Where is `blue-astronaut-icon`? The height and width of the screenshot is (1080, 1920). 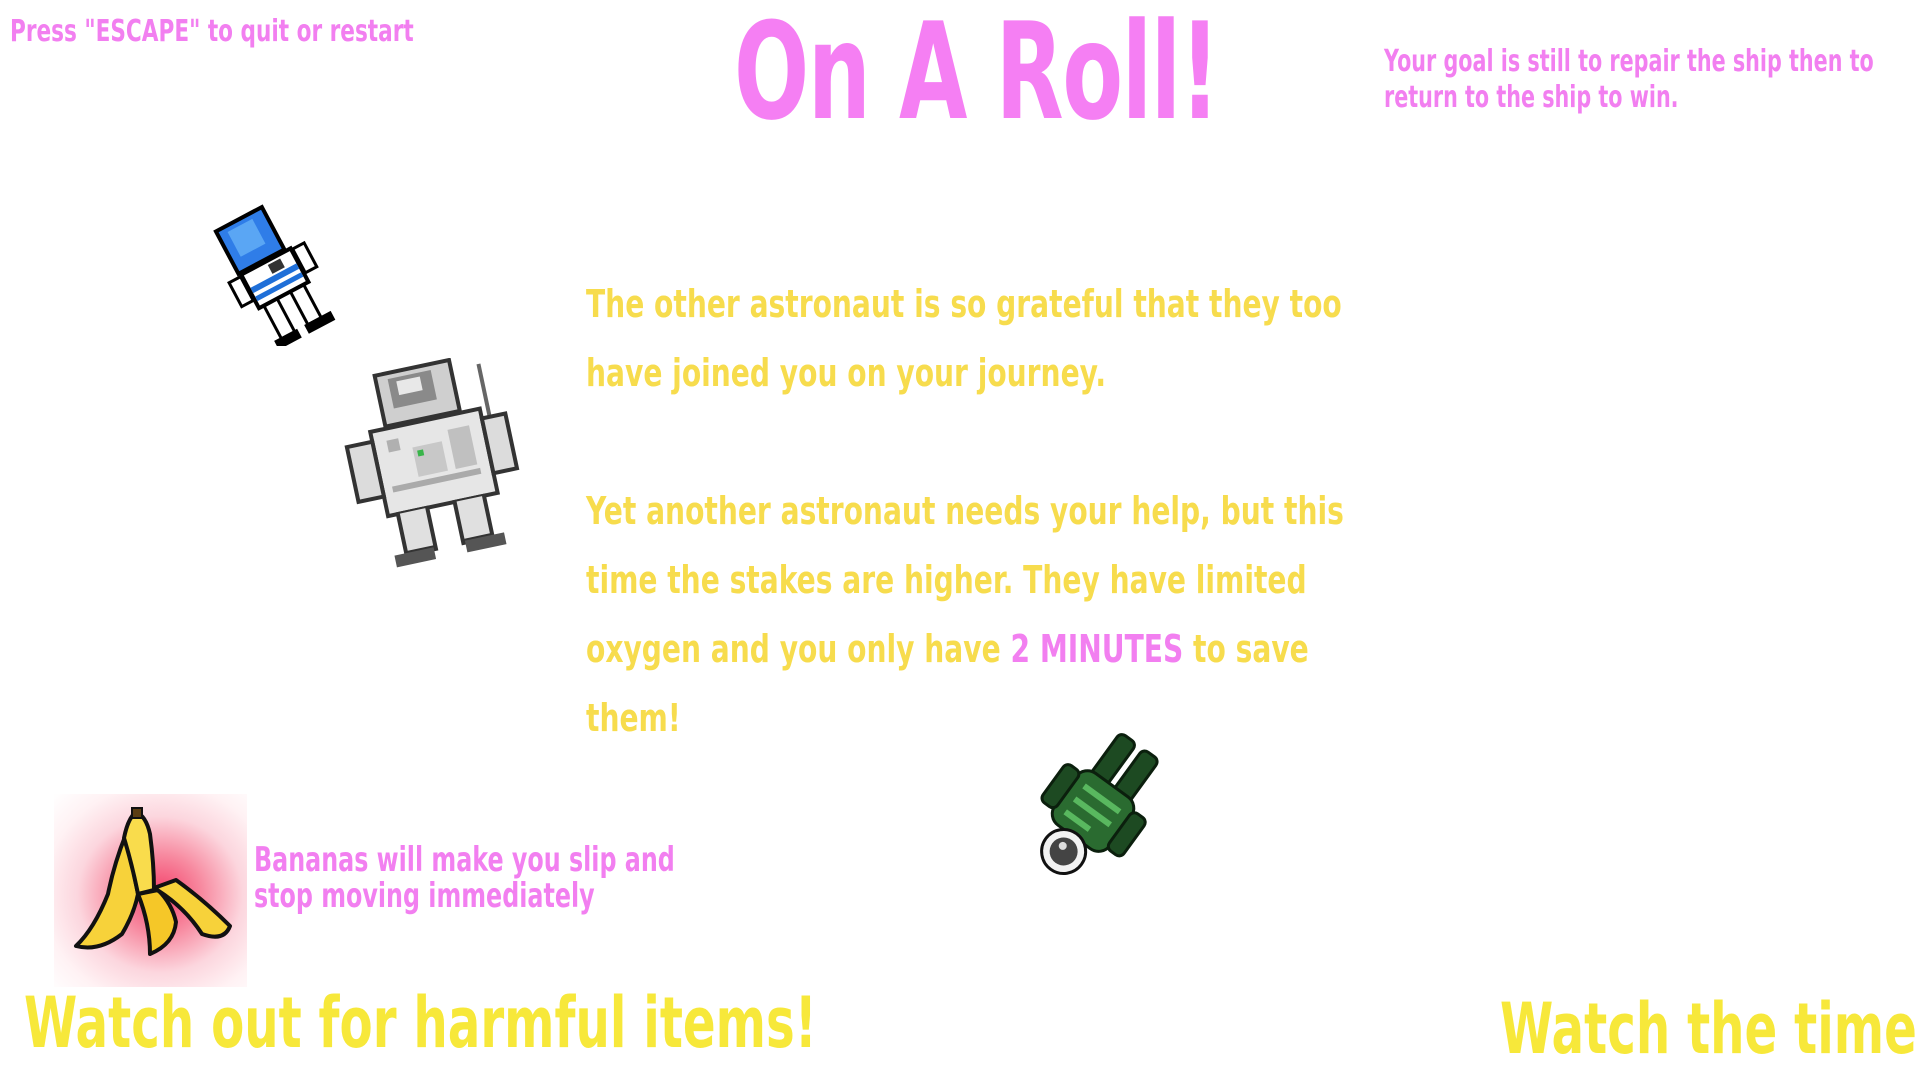
blue-astronaut-icon is located at coordinates (274, 275).